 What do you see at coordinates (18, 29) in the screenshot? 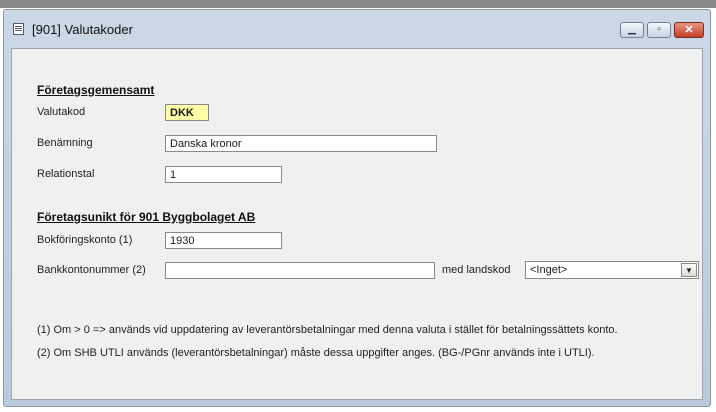
I see `window-app-icon` at bounding box center [18, 29].